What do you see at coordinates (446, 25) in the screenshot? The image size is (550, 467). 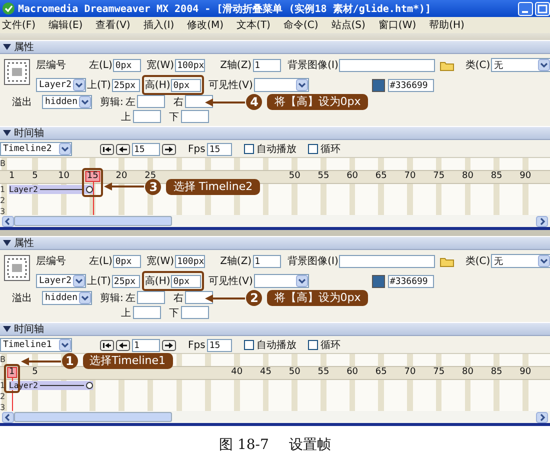 I see `menu-item: 帮助(H)` at bounding box center [446, 25].